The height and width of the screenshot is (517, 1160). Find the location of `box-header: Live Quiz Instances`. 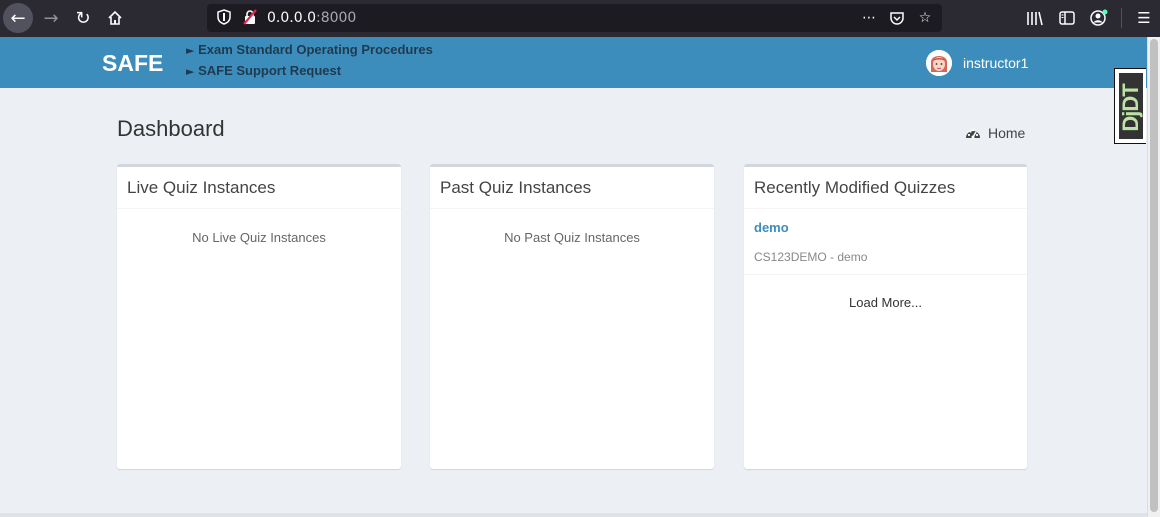

box-header: Live Quiz Instances is located at coordinates (259, 188).